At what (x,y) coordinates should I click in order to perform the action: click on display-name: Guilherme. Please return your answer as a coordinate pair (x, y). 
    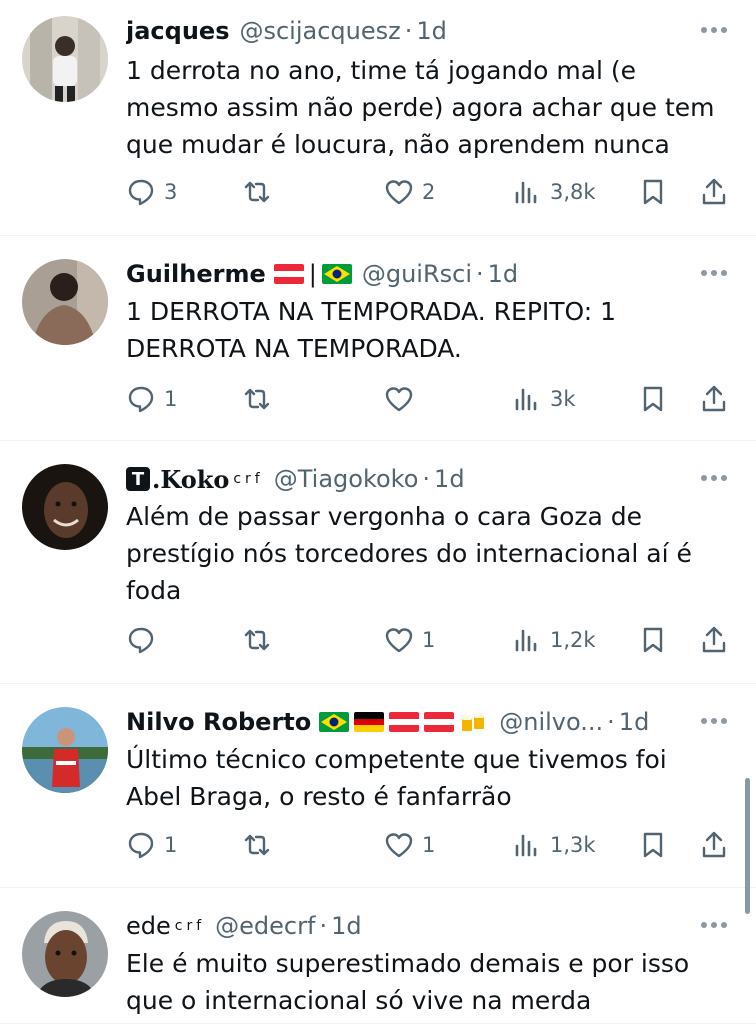
    Looking at the image, I should click on (196, 274).